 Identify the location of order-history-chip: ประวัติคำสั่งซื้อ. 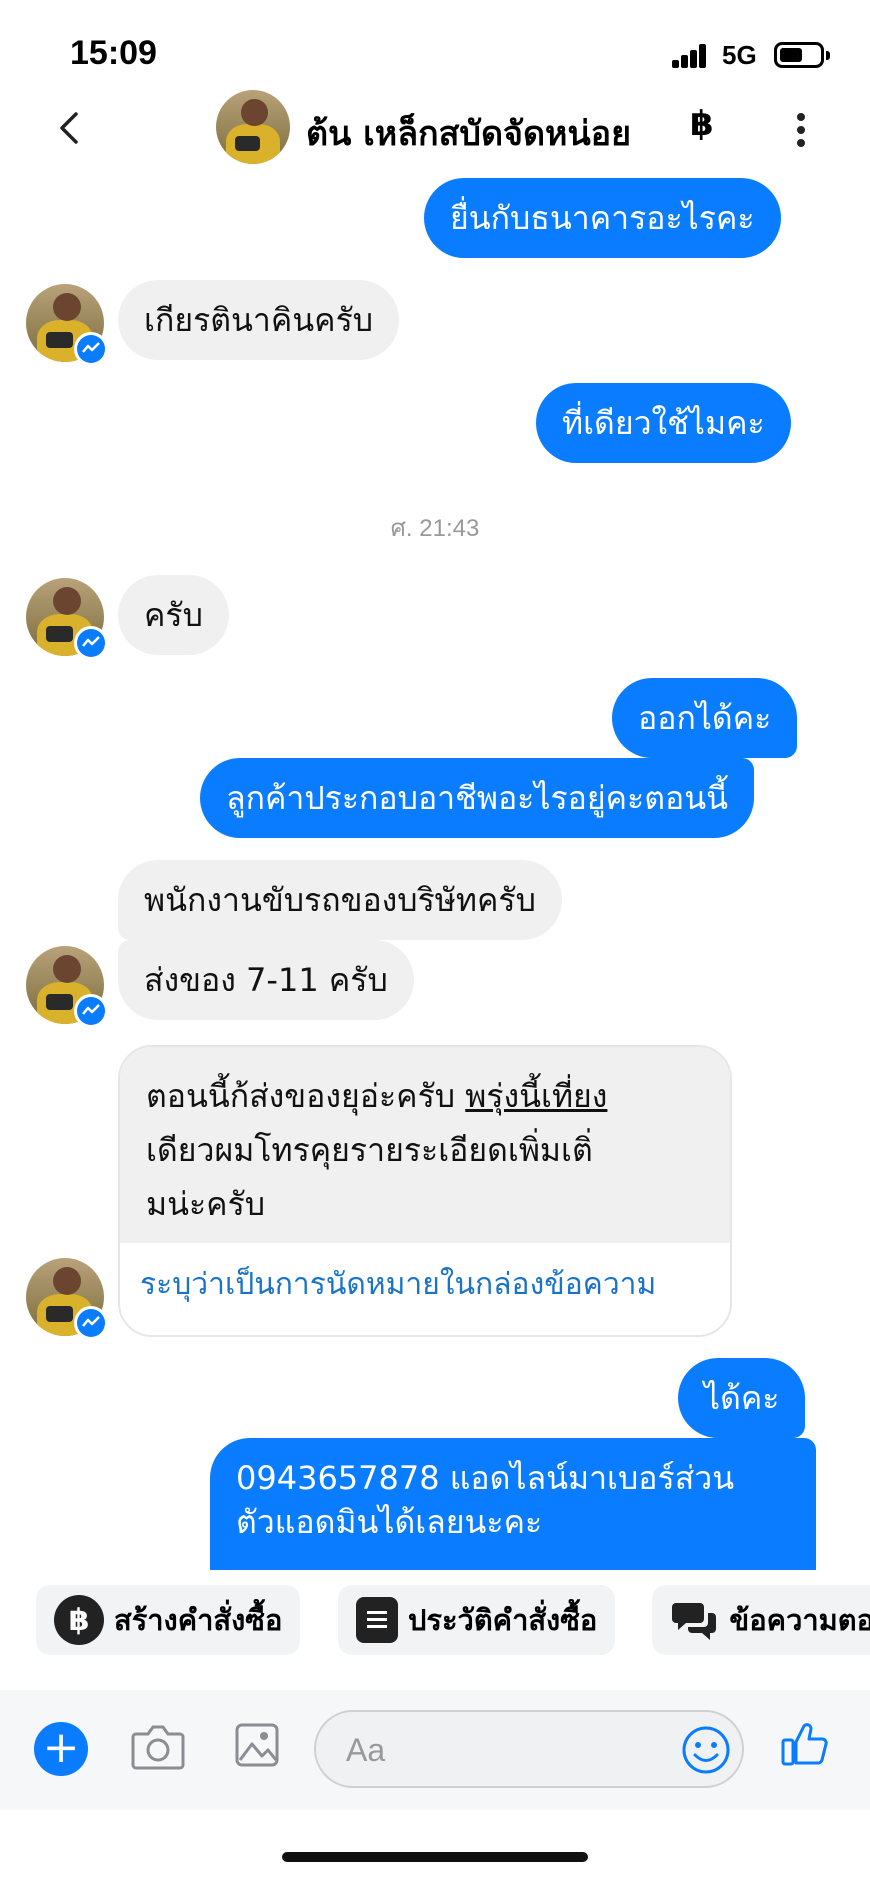
(477, 1620).